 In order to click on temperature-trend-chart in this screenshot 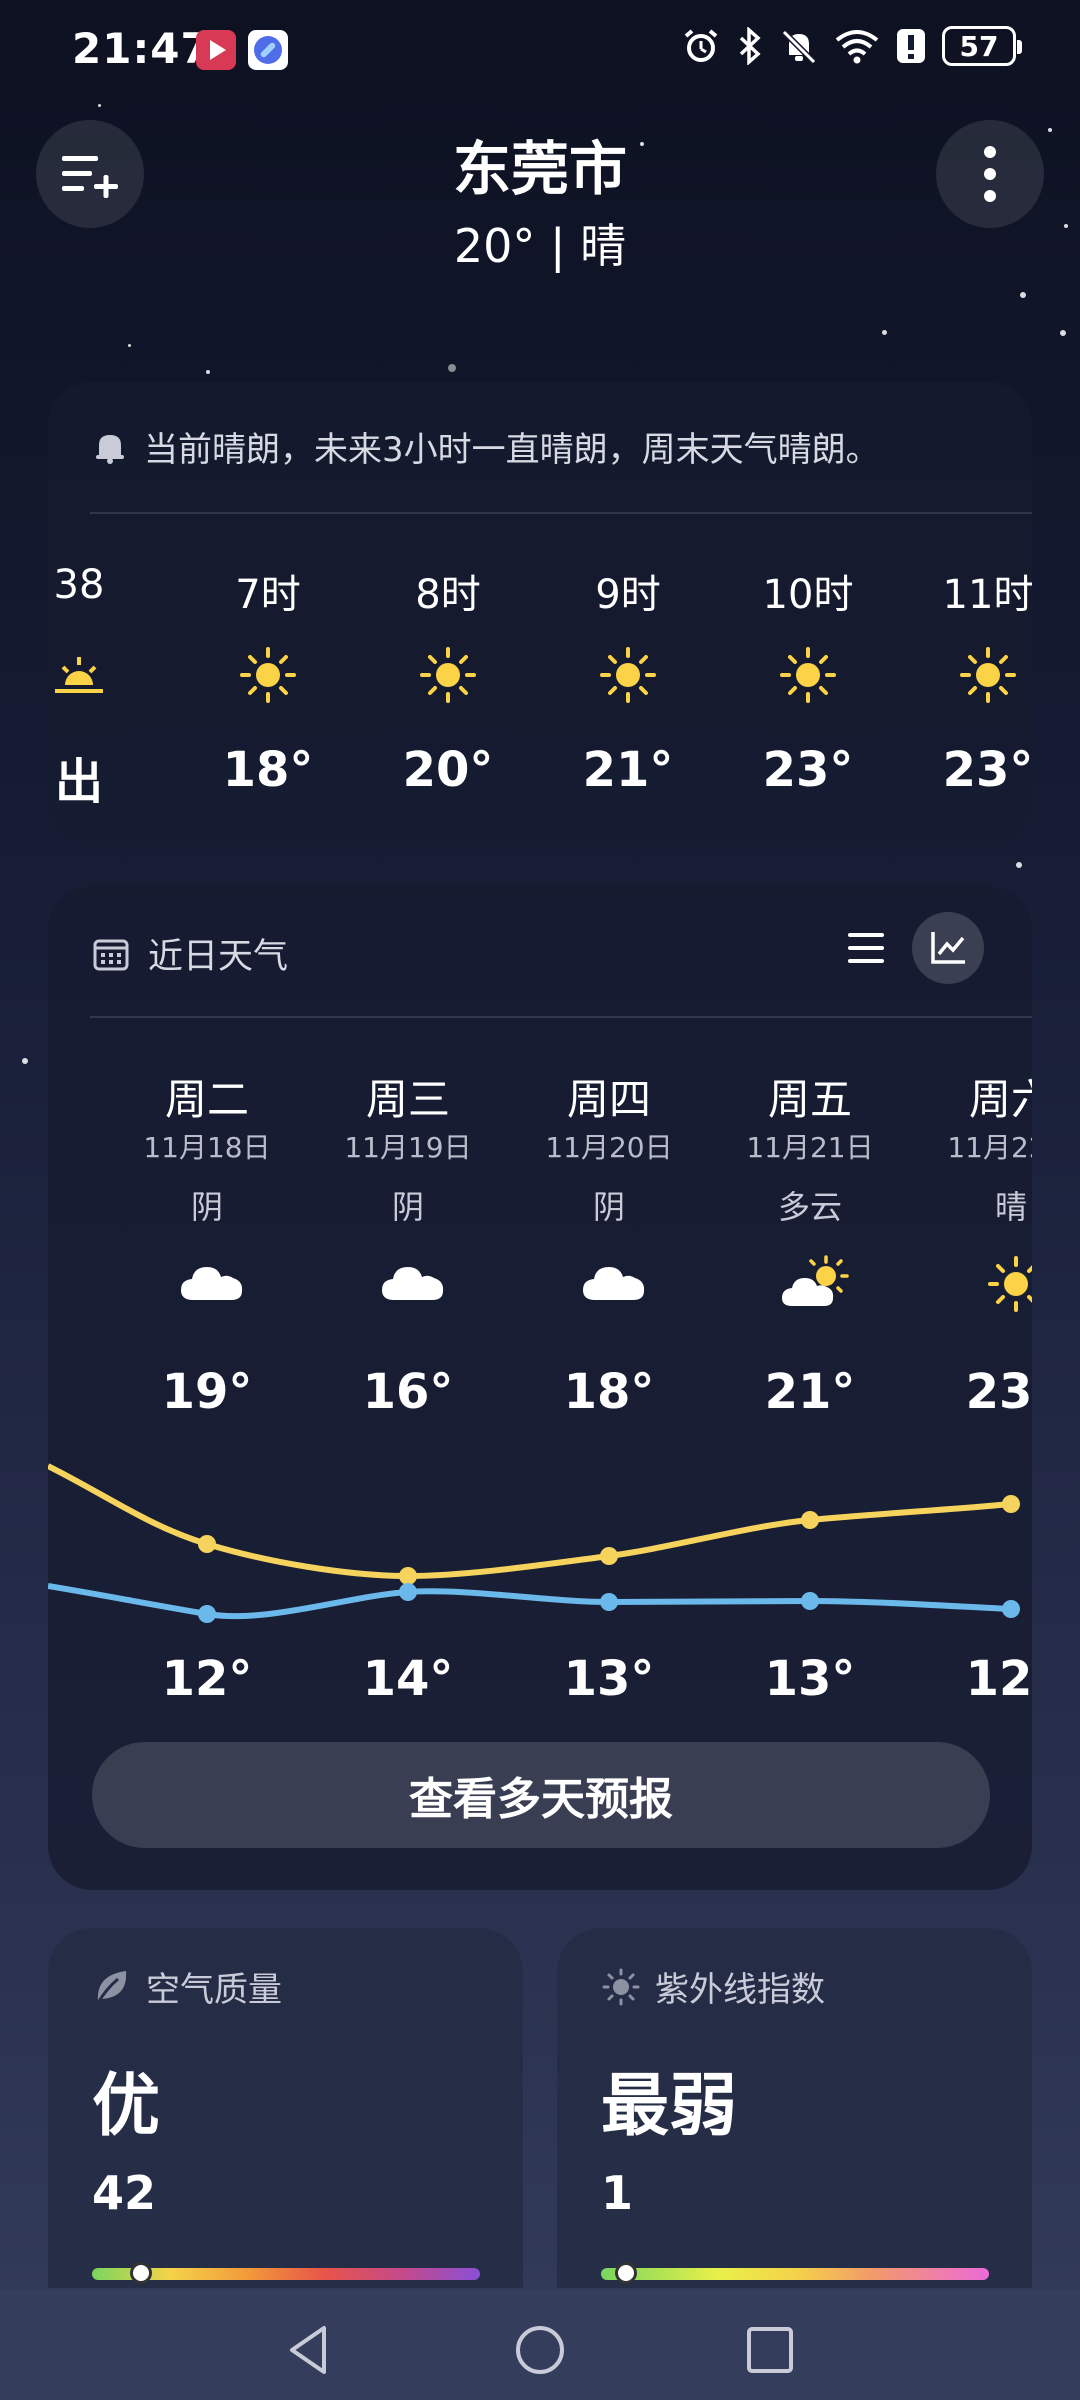, I will do `click(534, 1543)`.